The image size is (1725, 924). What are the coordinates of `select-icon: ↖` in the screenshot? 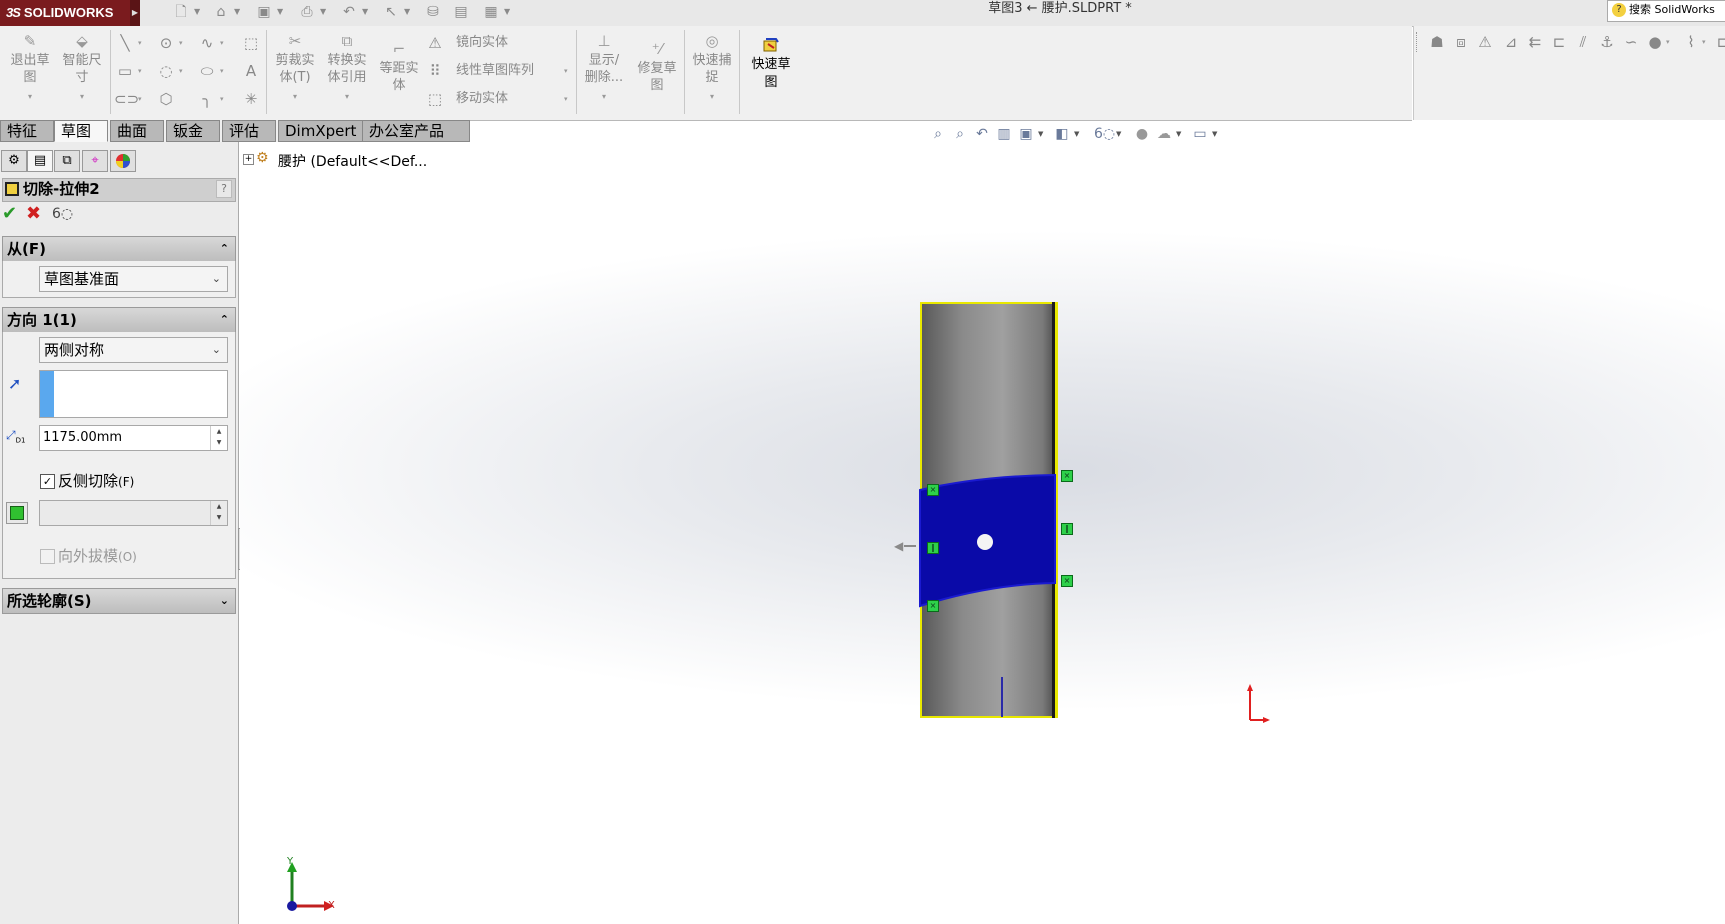 It's located at (391, 12).